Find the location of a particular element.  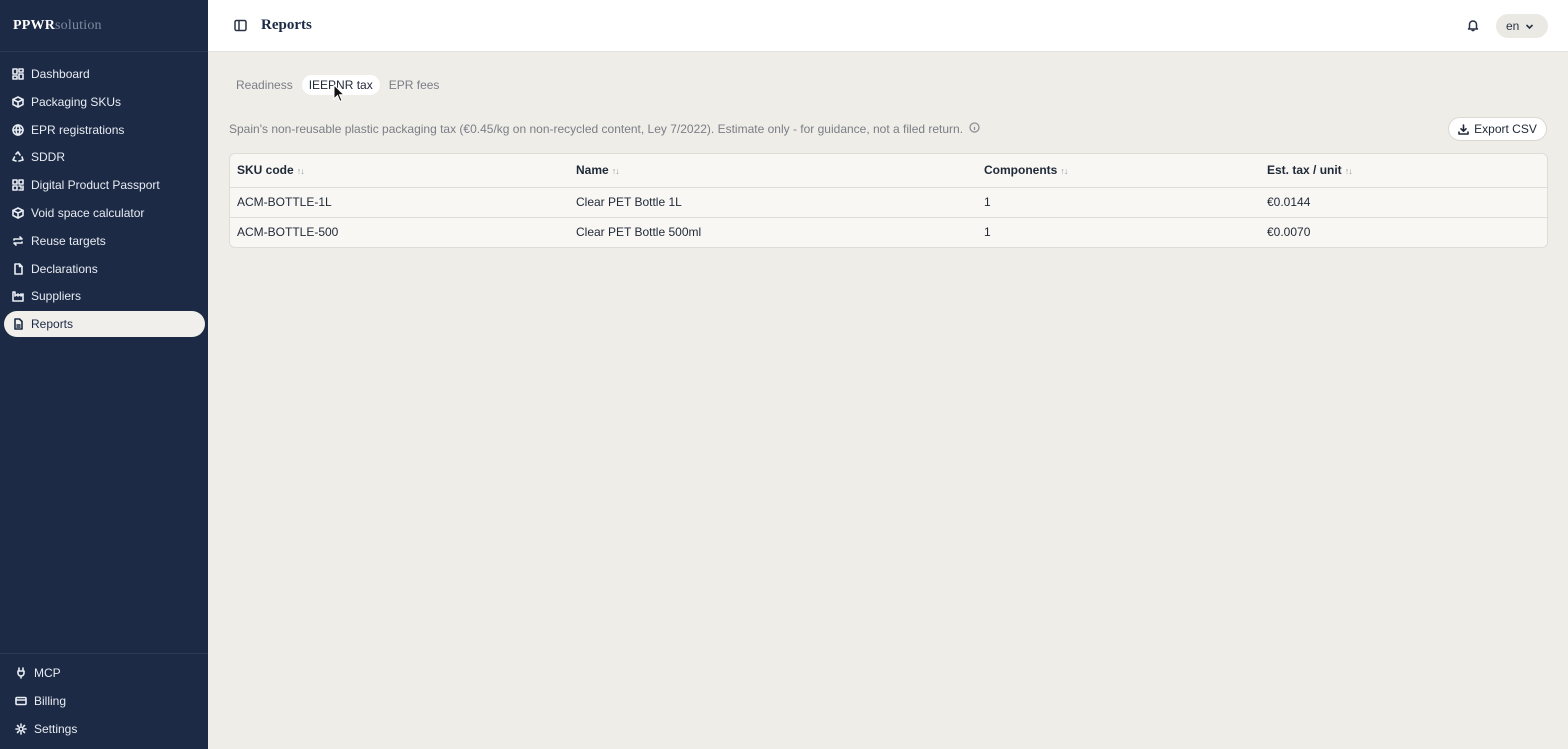

column-label: SKU code is located at coordinates (265, 170).